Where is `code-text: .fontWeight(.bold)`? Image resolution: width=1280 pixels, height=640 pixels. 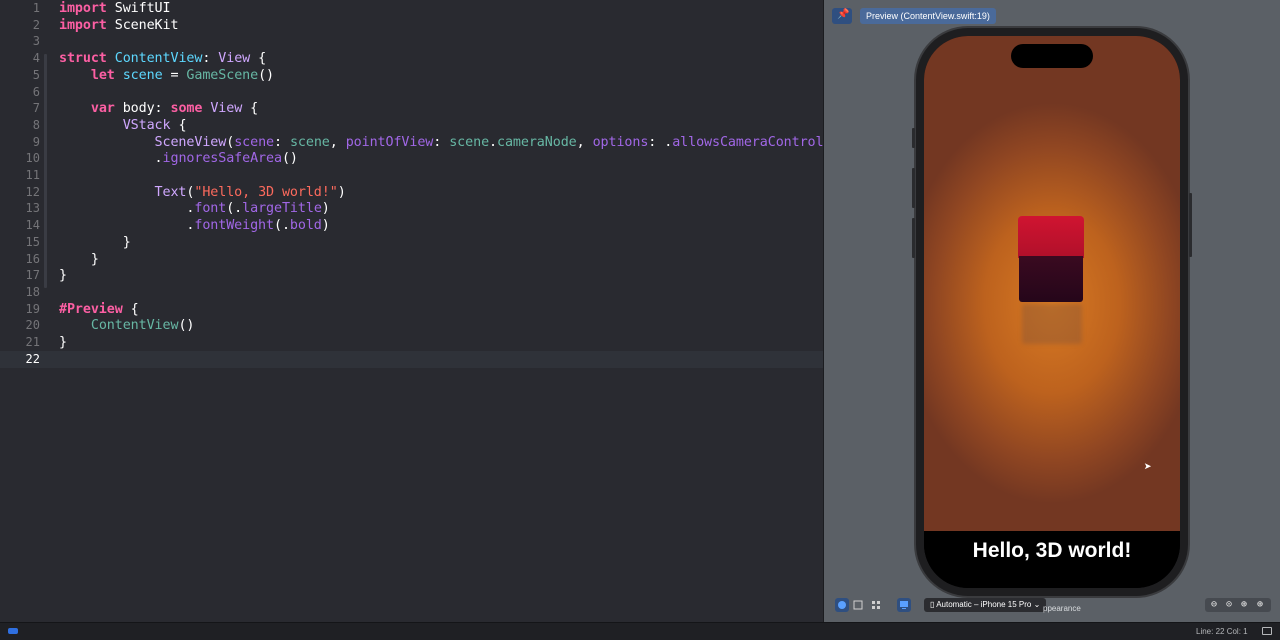
code-text: .fontWeight(.bold) is located at coordinates (194, 225).